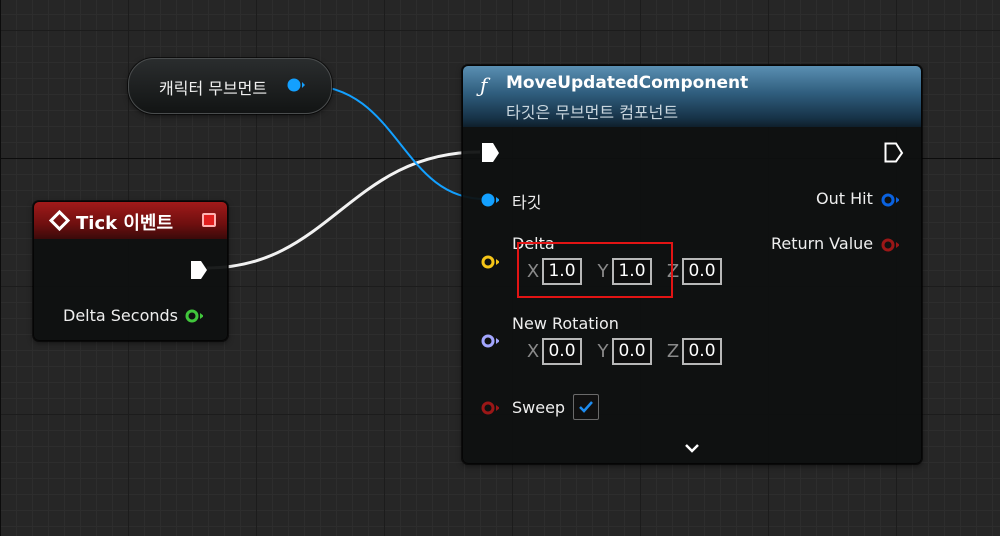 This screenshot has width=1000, height=536. I want to click on exec-input-pin, so click(491, 153).